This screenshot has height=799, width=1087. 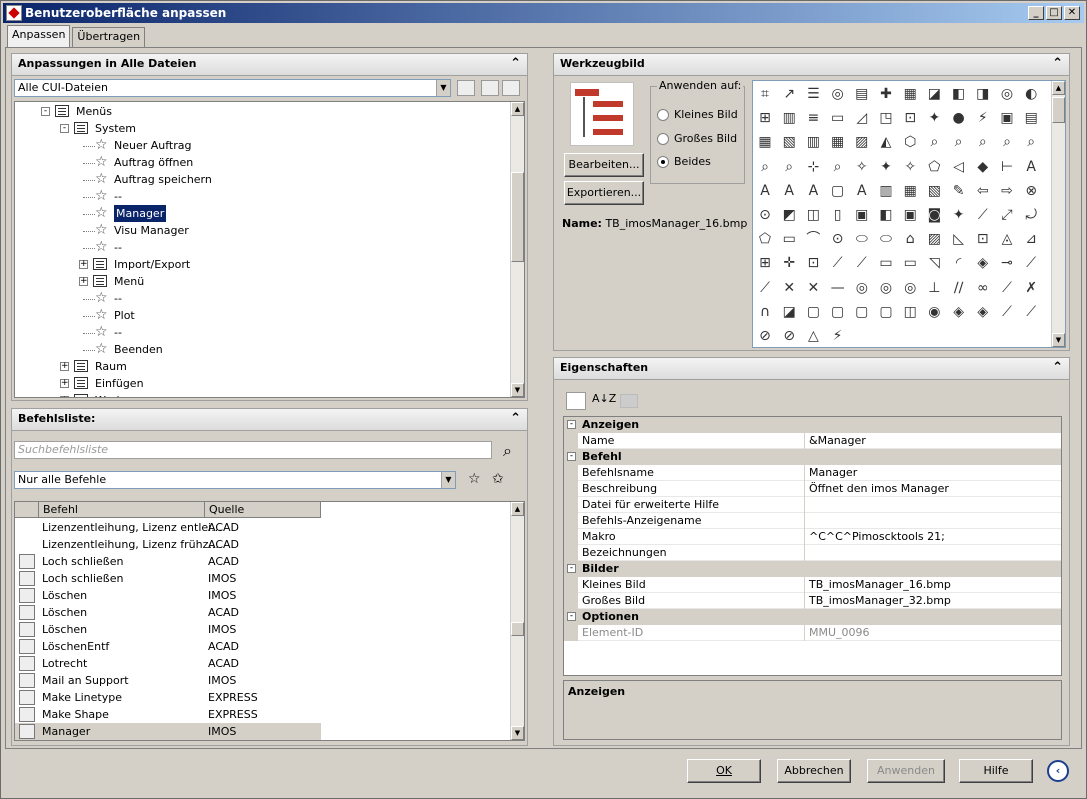 What do you see at coordinates (262, 281) in the screenshot?
I see `tree-item: + Menü` at bounding box center [262, 281].